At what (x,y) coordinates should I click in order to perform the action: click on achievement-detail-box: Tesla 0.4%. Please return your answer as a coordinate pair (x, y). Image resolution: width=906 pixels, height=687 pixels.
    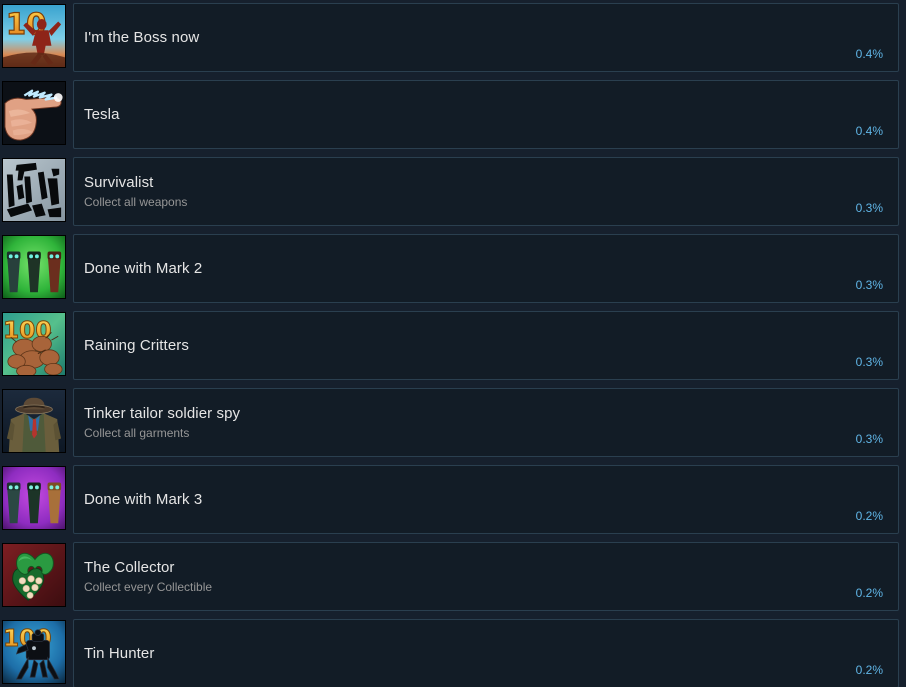
    Looking at the image, I should click on (486, 114).